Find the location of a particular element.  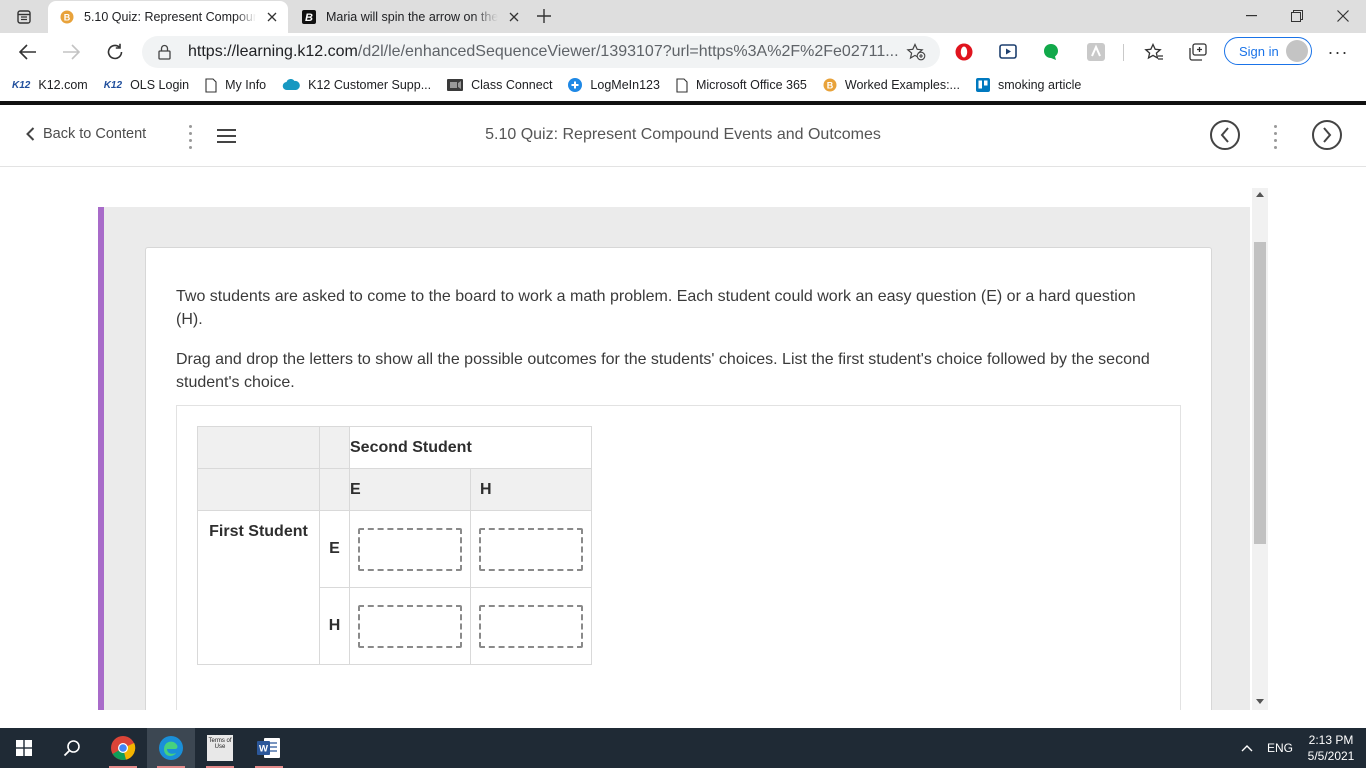

clock: 2:13 PM 5/5/2021 is located at coordinates (1331, 748).